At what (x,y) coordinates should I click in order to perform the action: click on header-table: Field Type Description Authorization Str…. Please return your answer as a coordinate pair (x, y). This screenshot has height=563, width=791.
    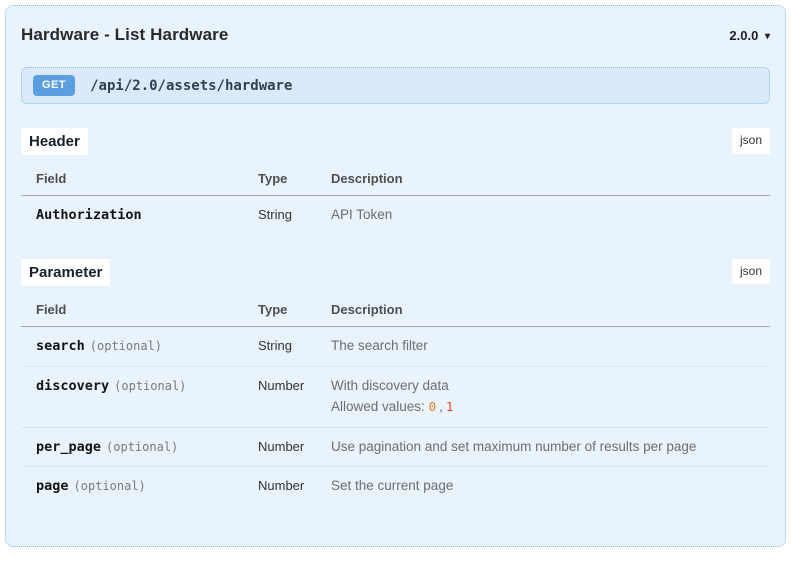
    Looking at the image, I should click on (395, 198).